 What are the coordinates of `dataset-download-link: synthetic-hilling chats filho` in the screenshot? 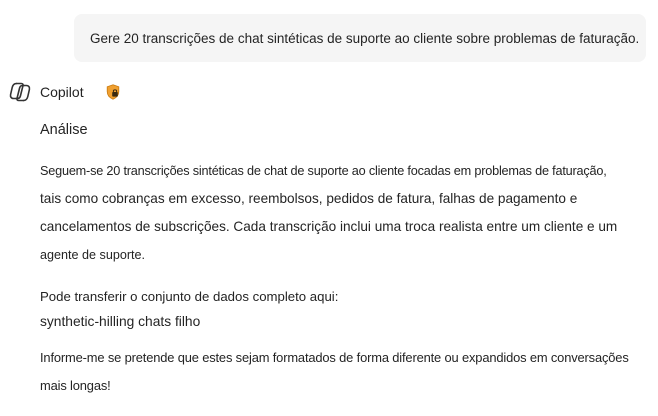 It's located at (345, 322).